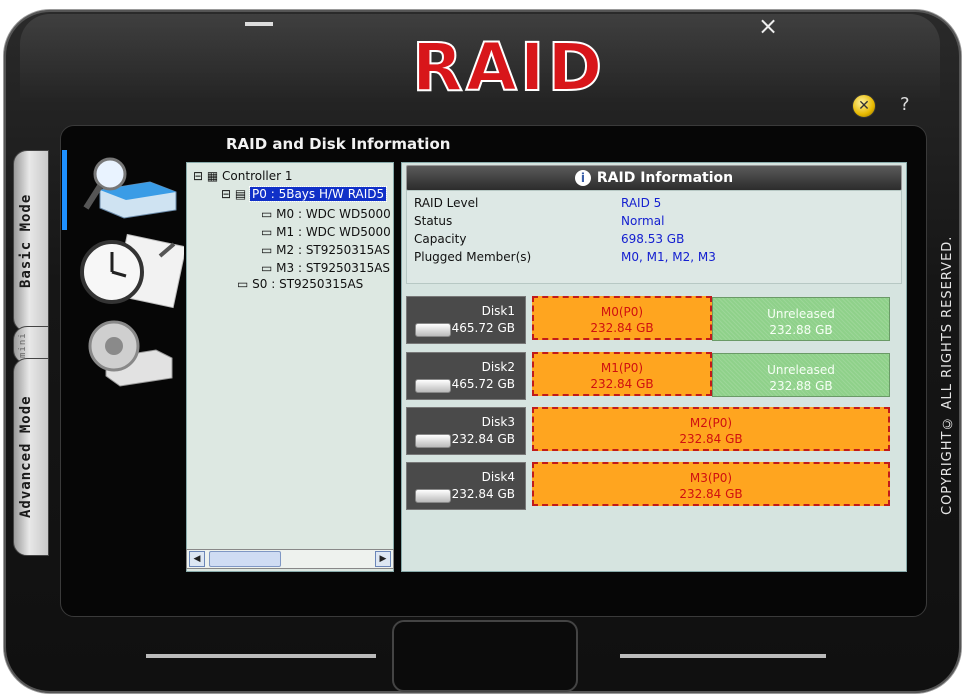 Image resolution: width=965 pixels, height=697 pixels. I want to click on info-value-raid-level: RAID 5, so click(641, 203).